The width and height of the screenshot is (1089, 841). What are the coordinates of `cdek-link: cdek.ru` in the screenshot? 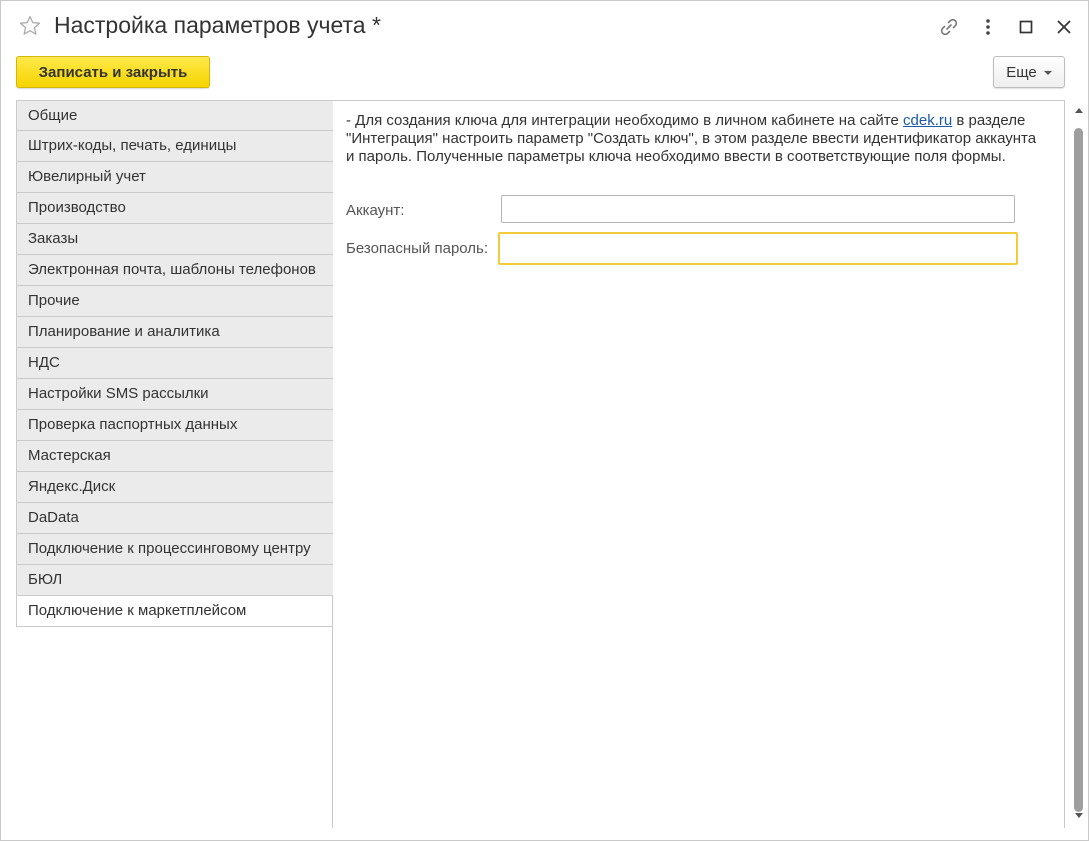 It's located at (927, 120).